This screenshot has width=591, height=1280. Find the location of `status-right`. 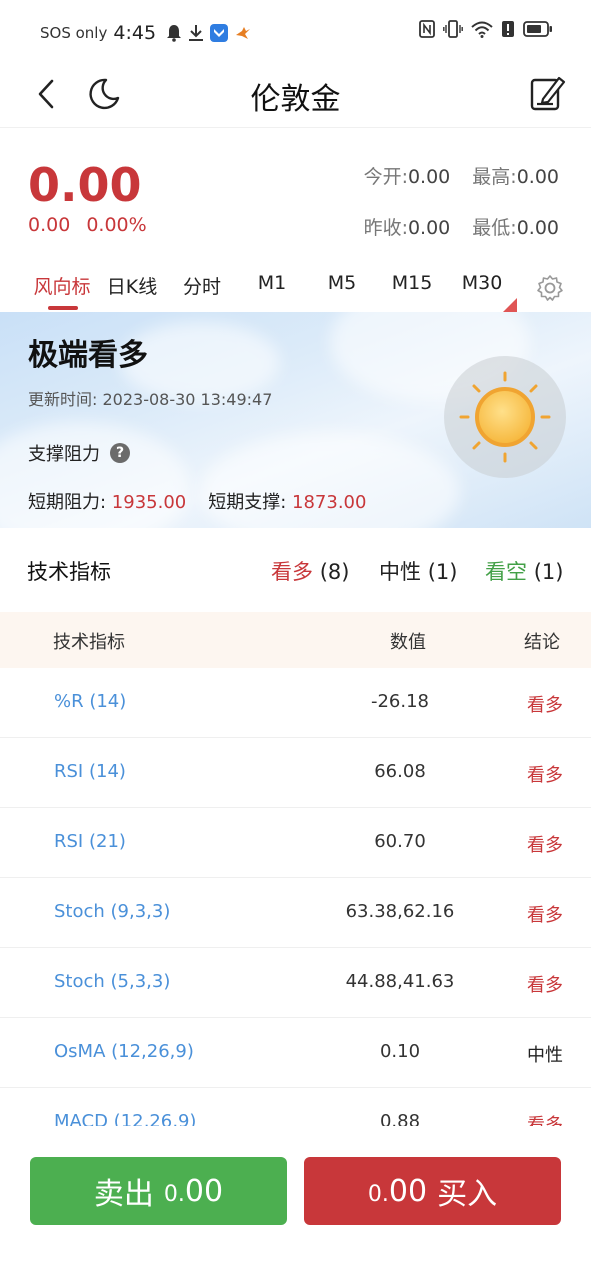

status-right is located at coordinates (486, 29).